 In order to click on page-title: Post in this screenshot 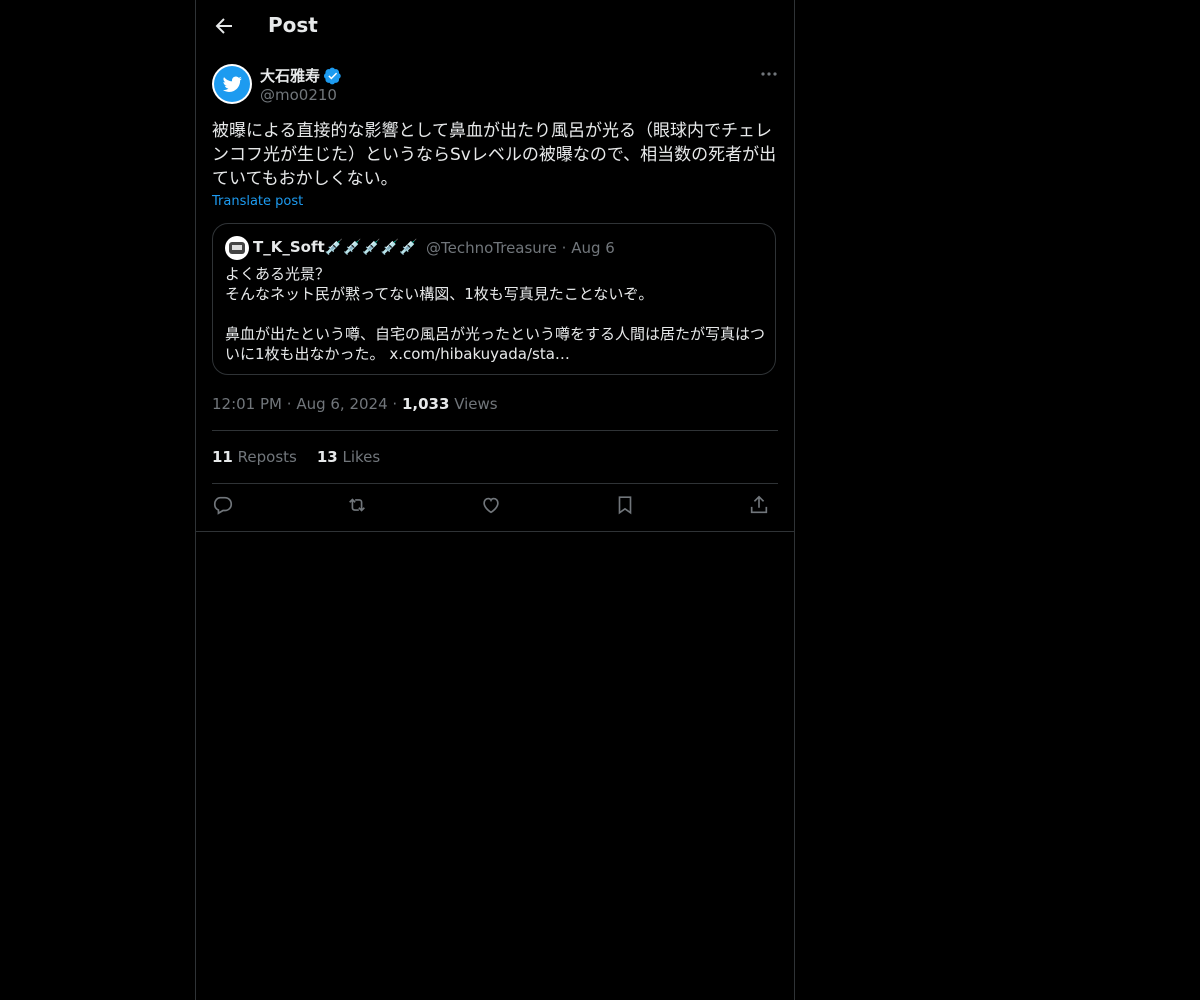, I will do `click(293, 25)`.